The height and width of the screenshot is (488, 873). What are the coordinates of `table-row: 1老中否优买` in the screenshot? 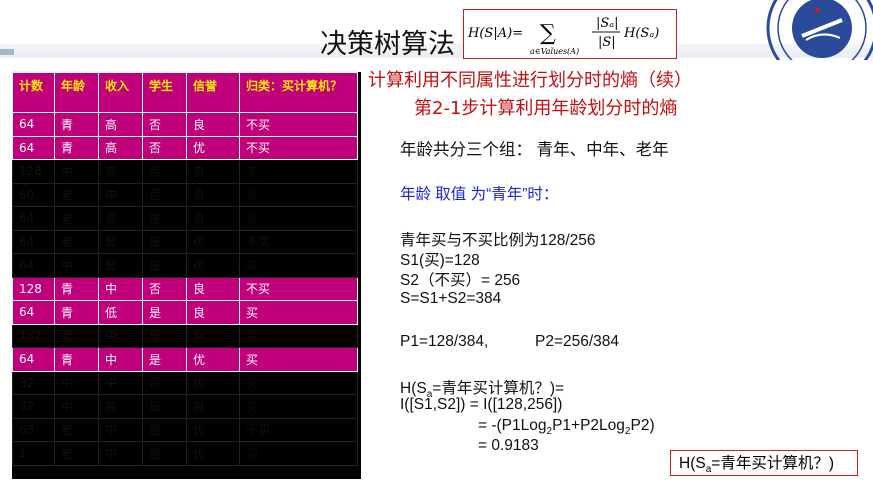 It's located at (185, 453).